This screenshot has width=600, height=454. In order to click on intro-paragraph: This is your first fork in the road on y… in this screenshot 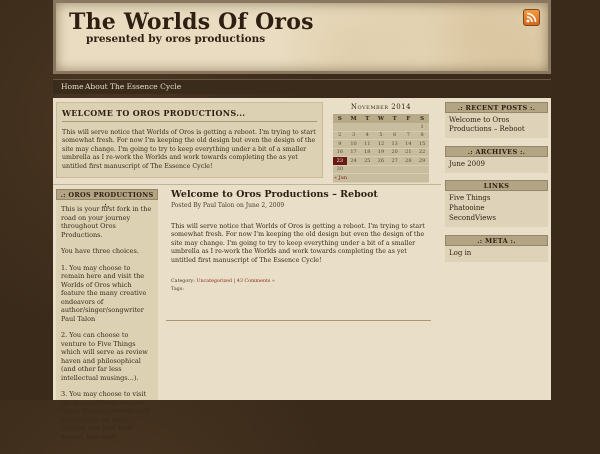, I will do `click(106, 222)`.